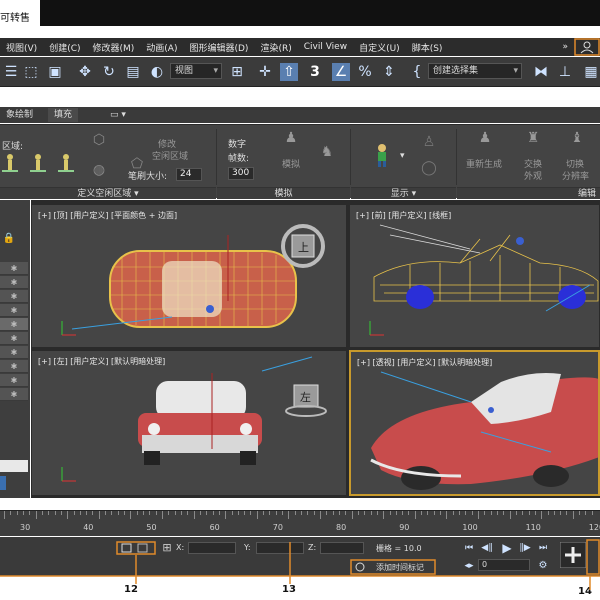 Image resolution: width=600 pixels, height=600 pixels. What do you see at coordinates (341, 72) in the screenshot?
I see `angle-snap-icon: ∠` at bounding box center [341, 72].